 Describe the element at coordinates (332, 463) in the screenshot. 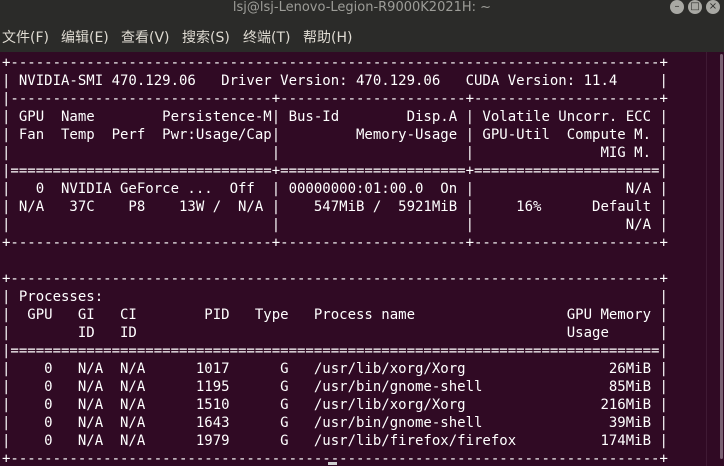

I see `terminal-cursor` at that location.